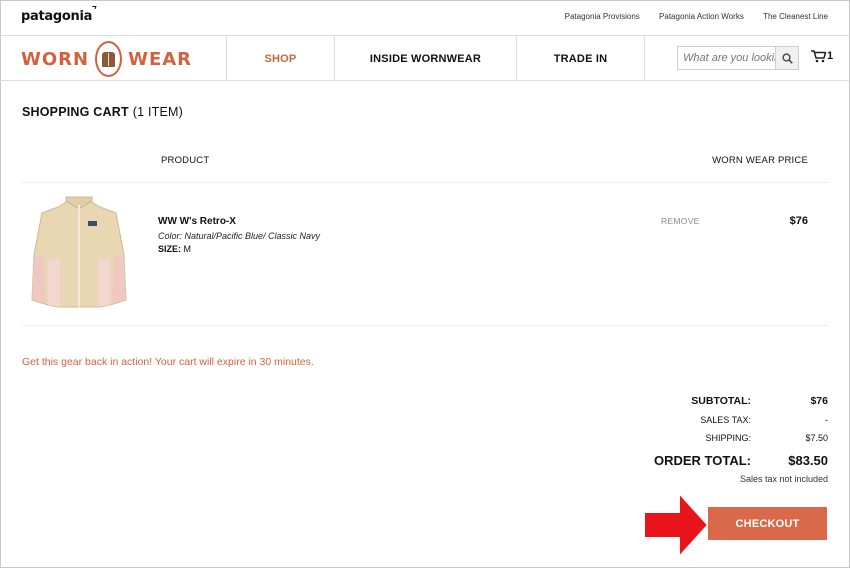 Image resolution: width=850 pixels, height=568 pixels. What do you see at coordinates (109, 59) in the screenshot?
I see `jacket-emblem-icon` at bounding box center [109, 59].